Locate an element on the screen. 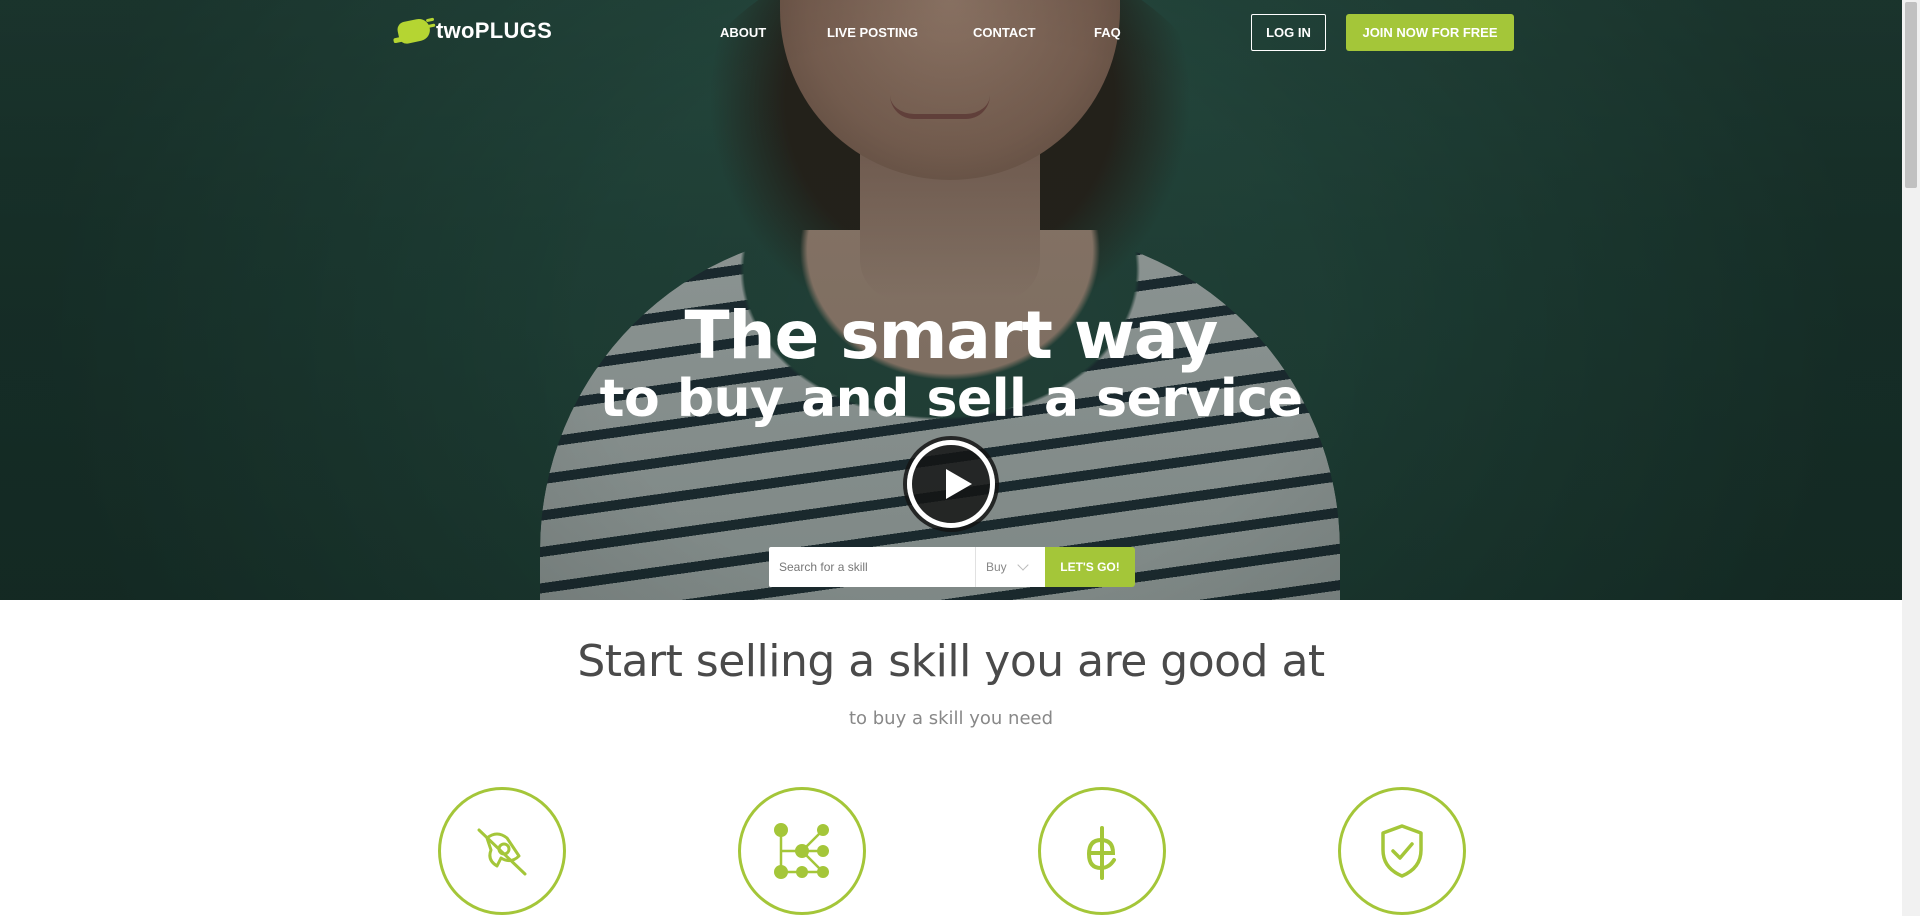 The height and width of the screenshot is (916, 1920). scrollbar-thumb is located at coordinates (1911, 95).